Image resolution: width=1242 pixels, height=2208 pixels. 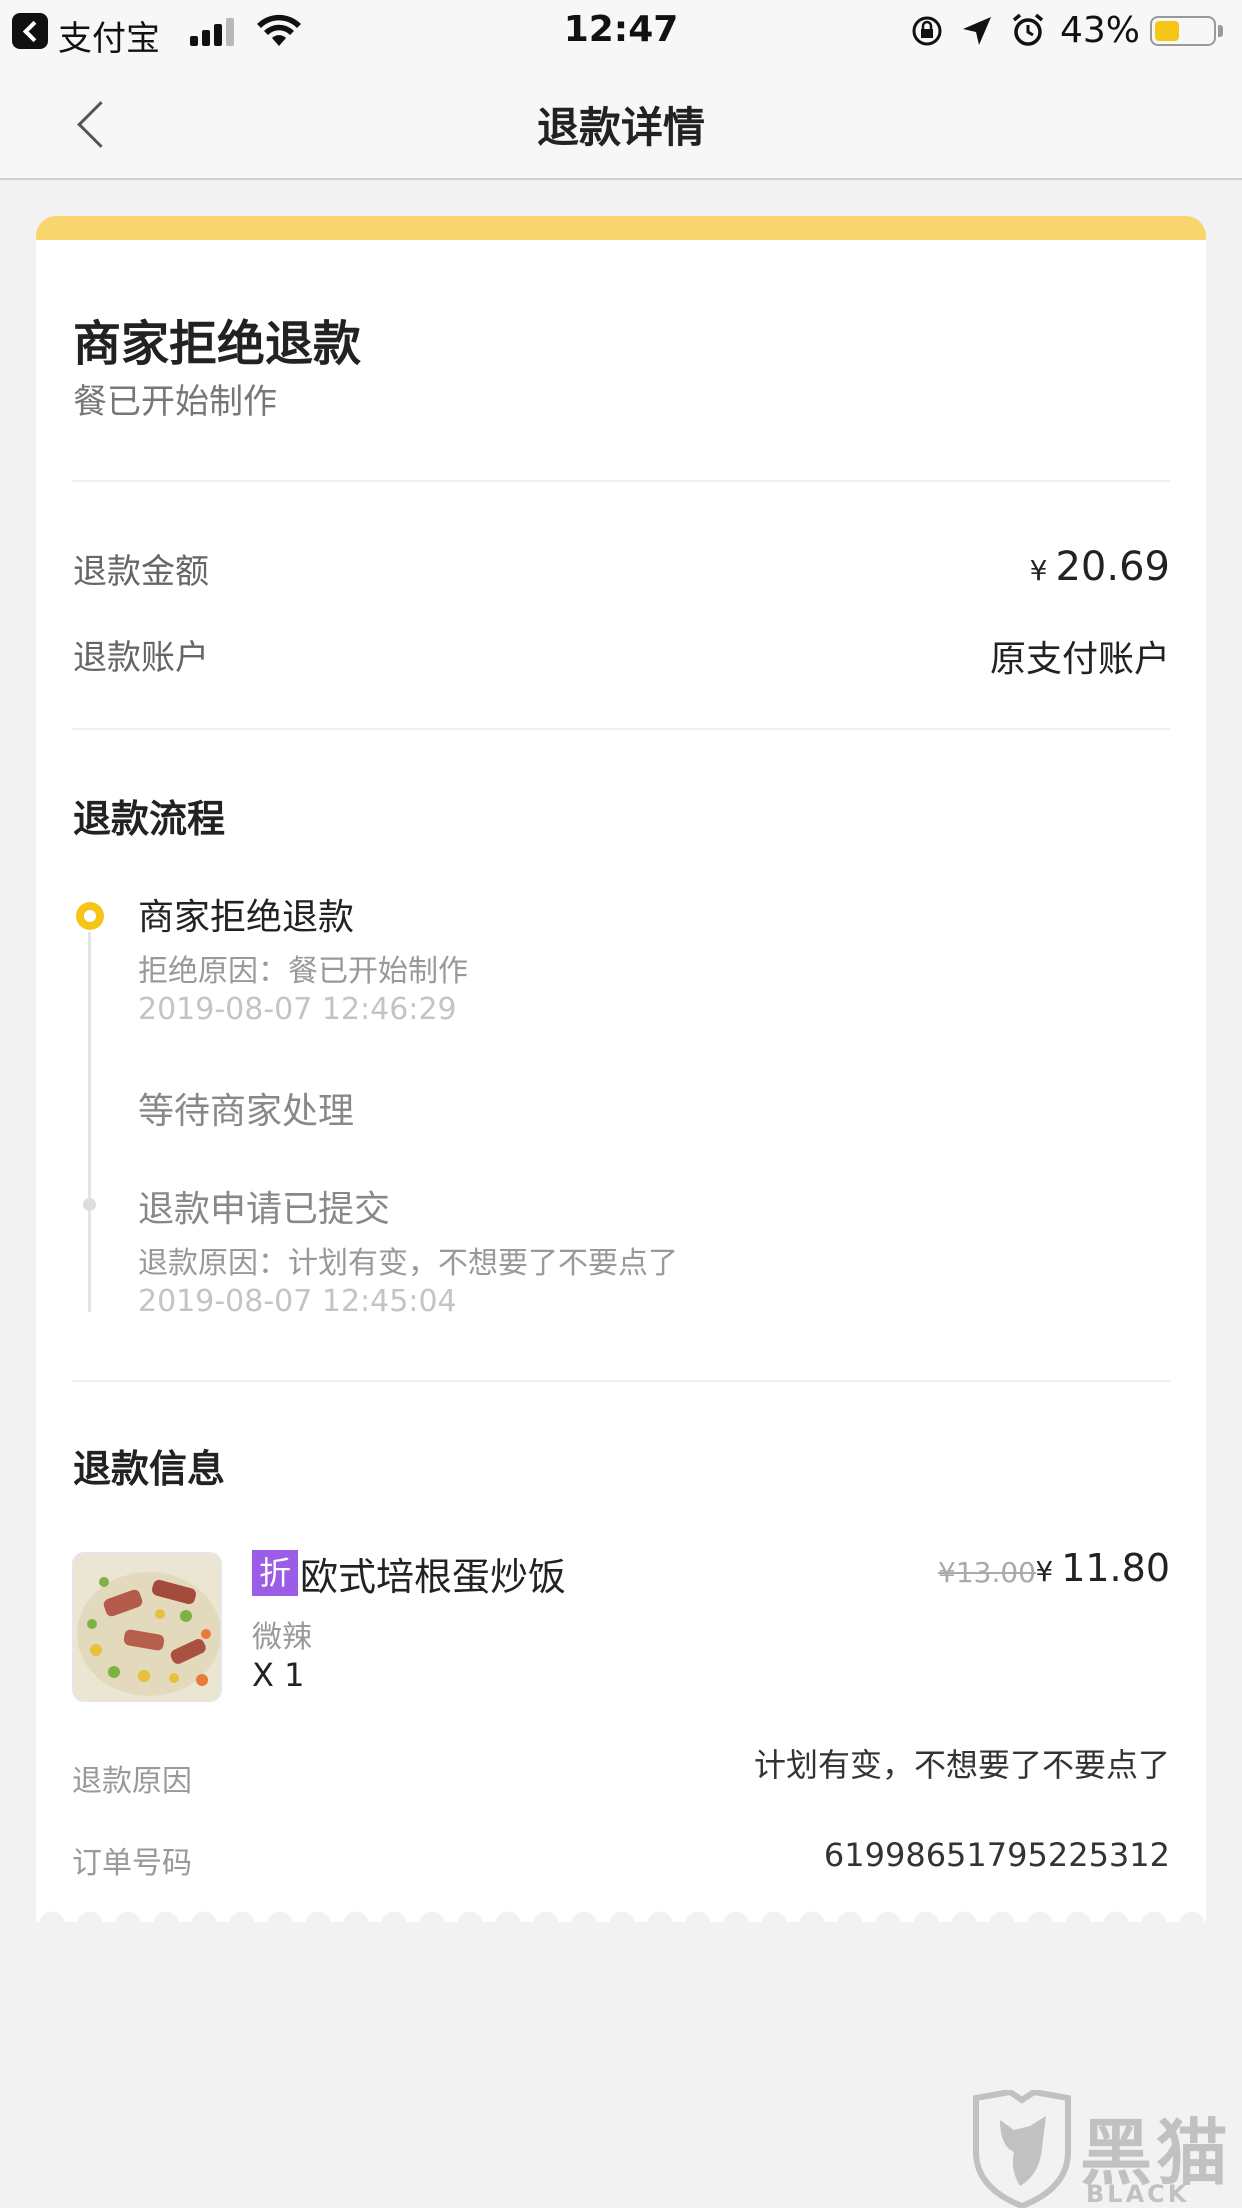 I want to click on refund-process-title: 退款流程, so click(x=149, y=819).